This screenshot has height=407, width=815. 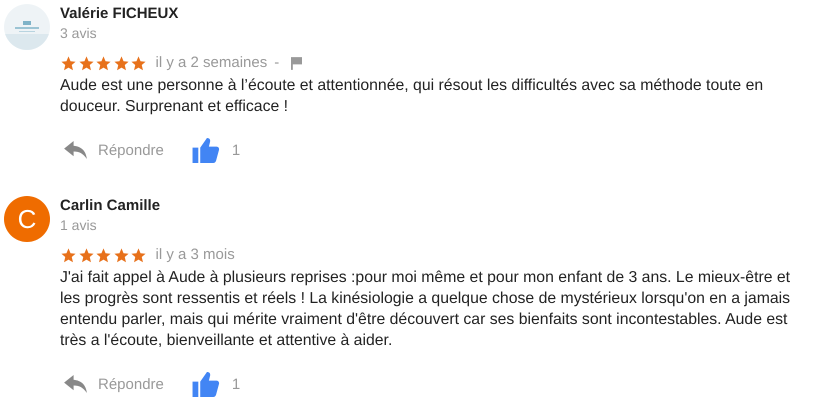 What do you see at coordinates (296, 63) in the screenshot?
I see `flag-icon` at bounding box center [296, 63].